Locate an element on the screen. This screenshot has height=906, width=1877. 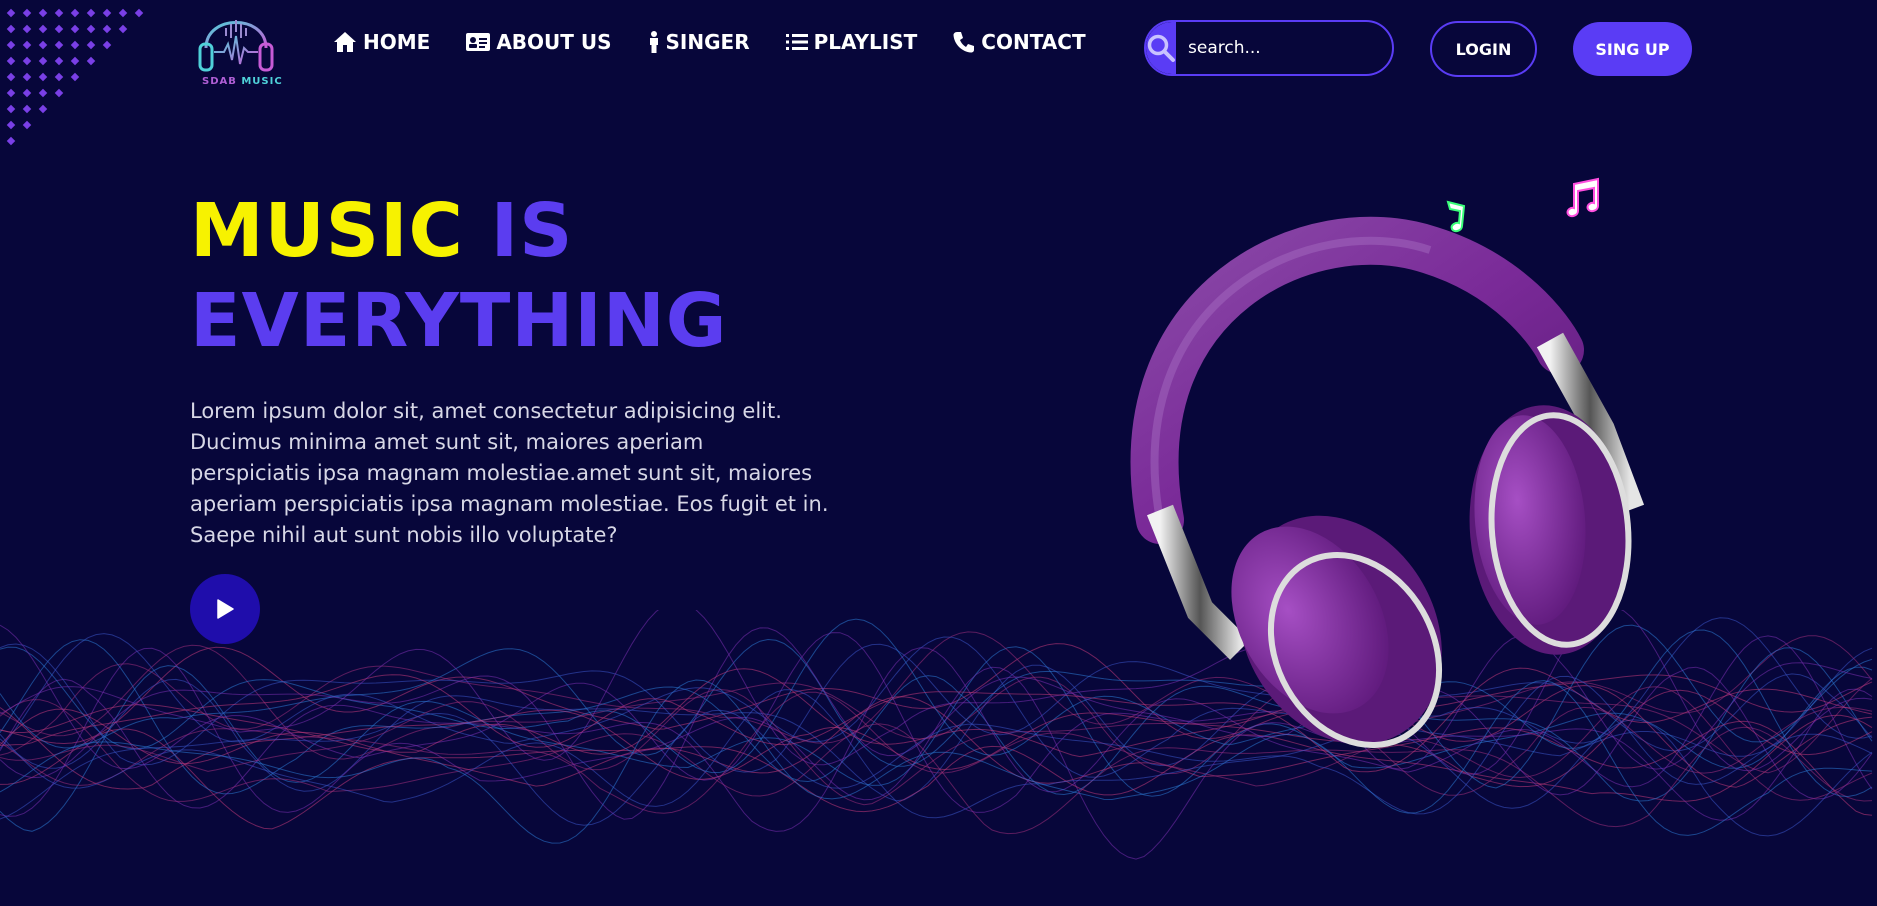
nav-item-label: HOME is located at coordinates (397, 42).